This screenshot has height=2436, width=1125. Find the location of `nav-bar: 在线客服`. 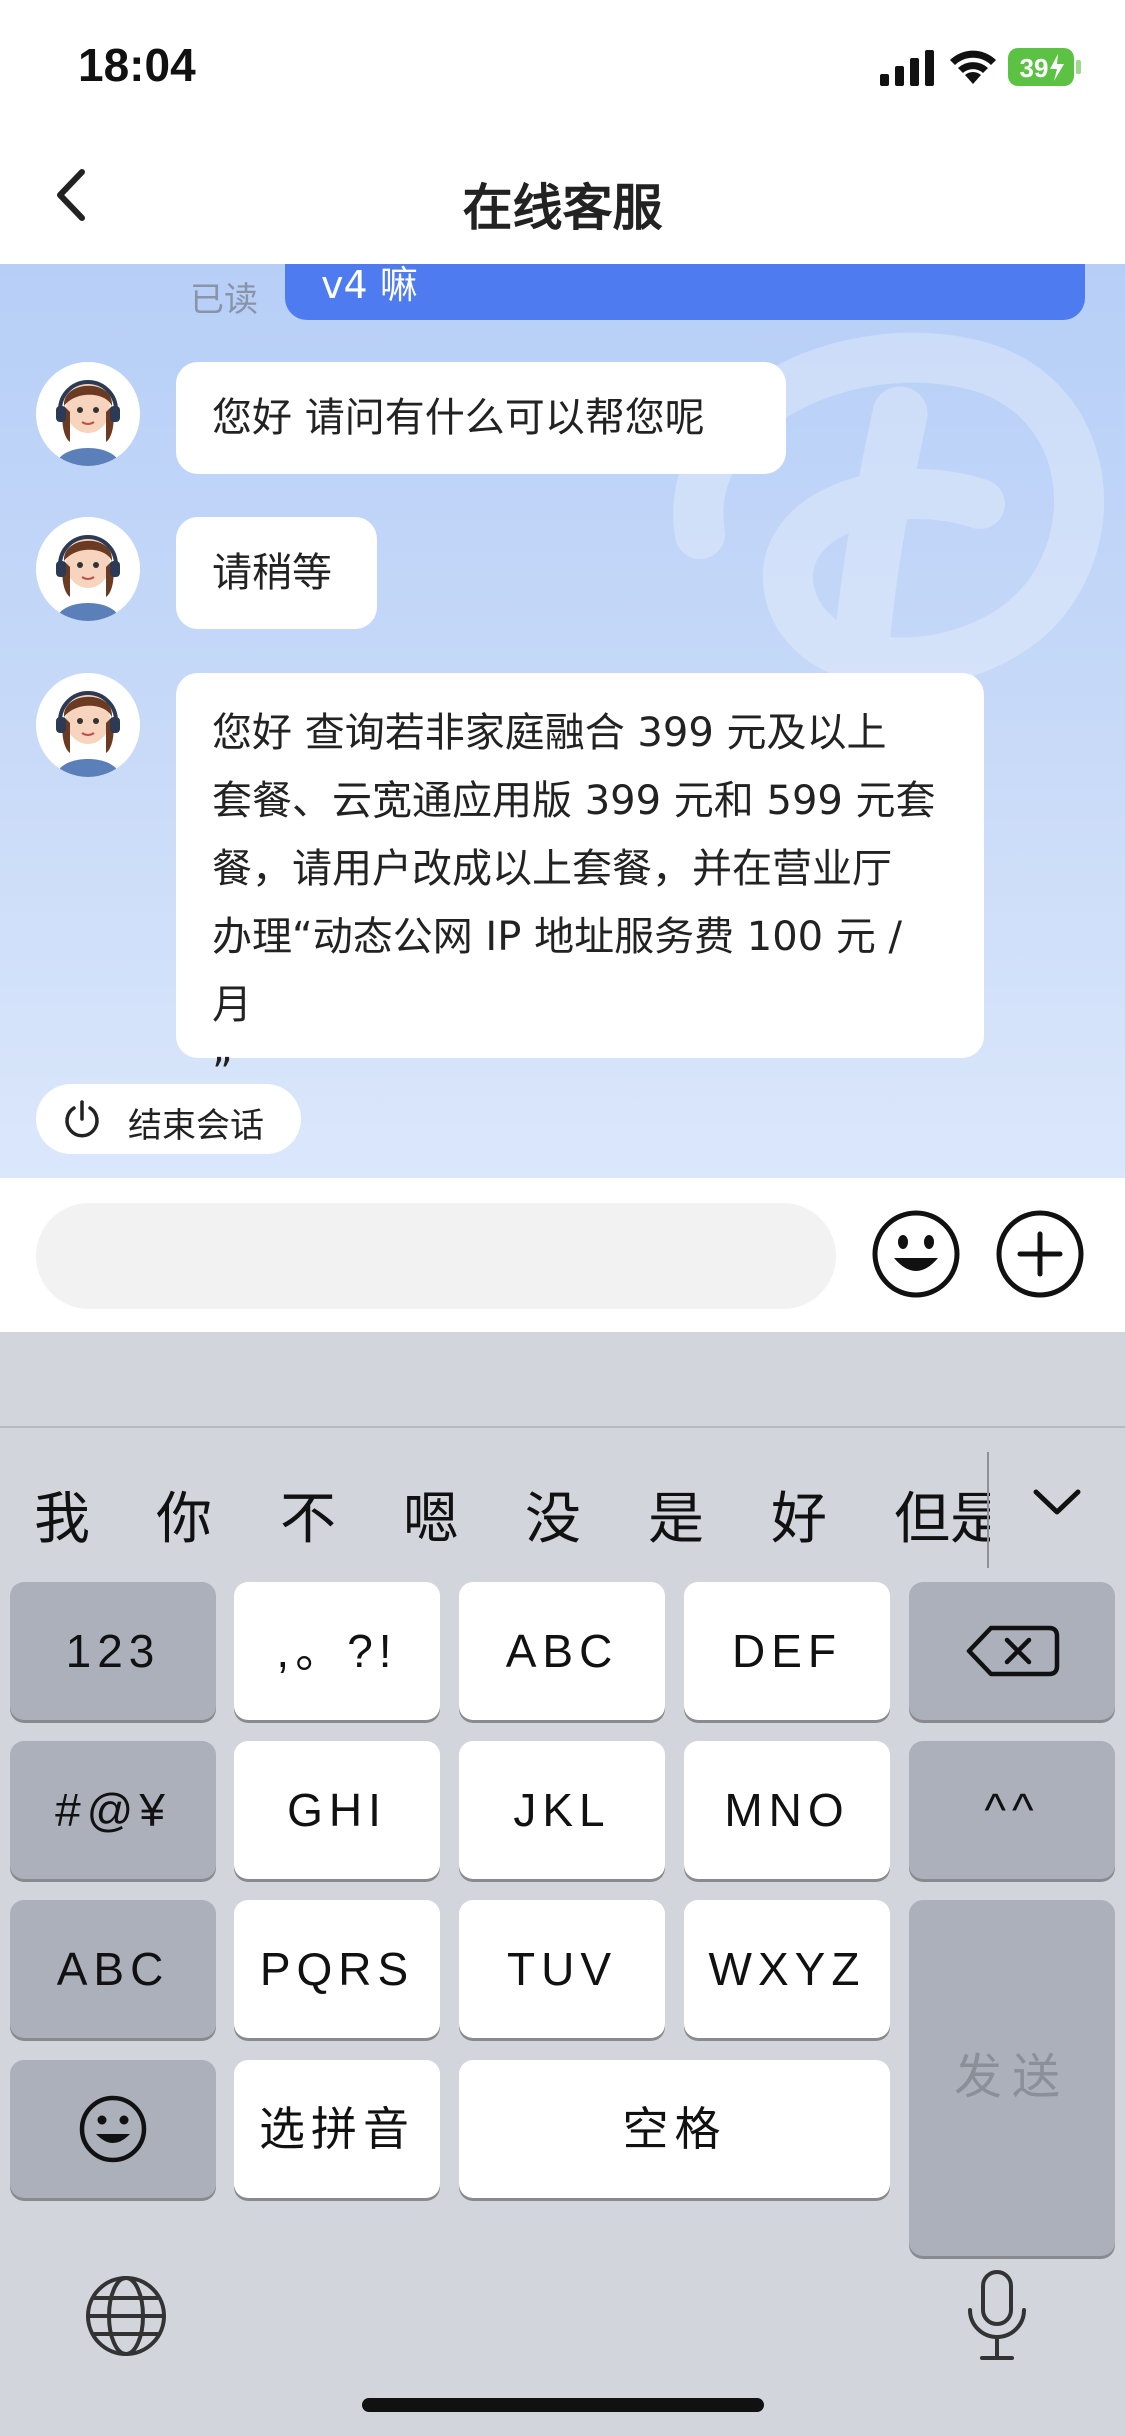

nav-bar: 在线客服 is located at coordinates (562, 198).